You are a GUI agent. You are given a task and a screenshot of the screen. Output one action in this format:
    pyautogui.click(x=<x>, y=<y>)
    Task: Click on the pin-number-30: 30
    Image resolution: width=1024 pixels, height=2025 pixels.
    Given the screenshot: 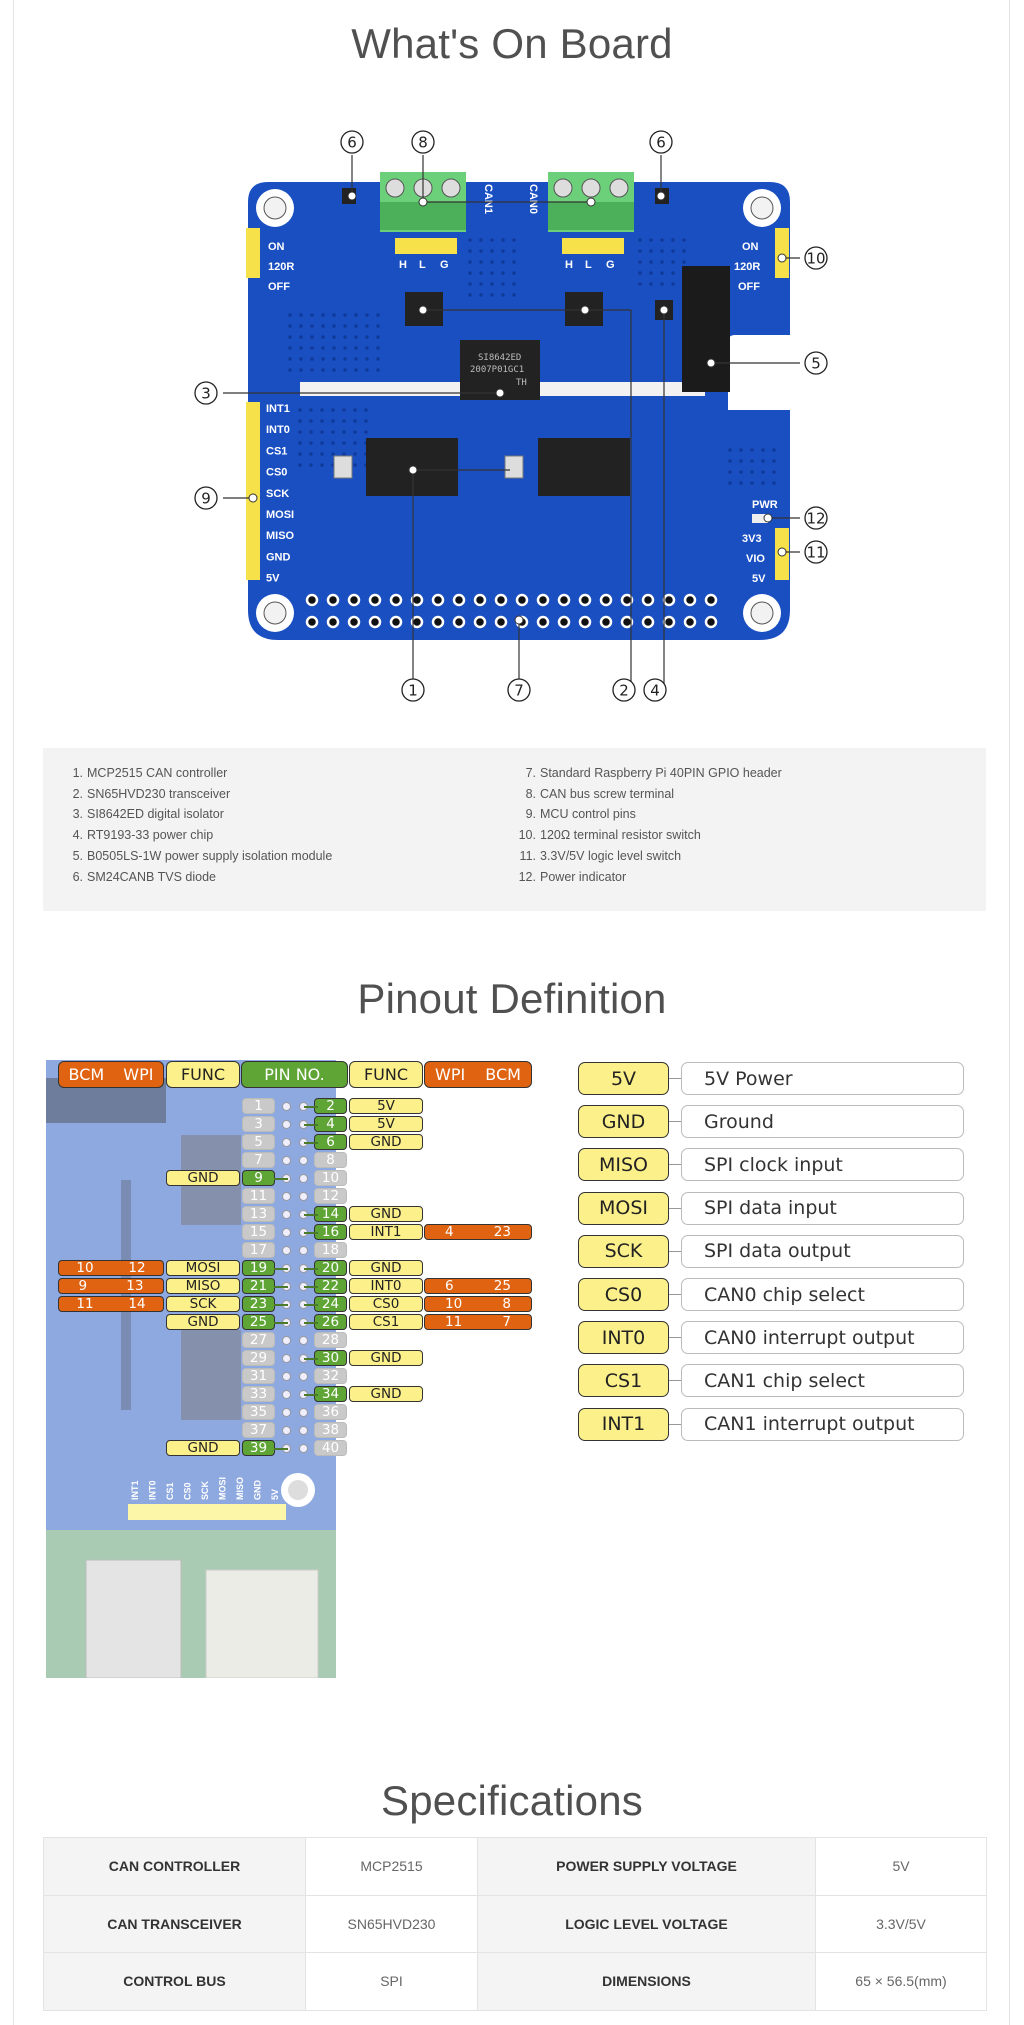 What is the action you would take?
    pyautogui.click(x=330, y=1358)
    